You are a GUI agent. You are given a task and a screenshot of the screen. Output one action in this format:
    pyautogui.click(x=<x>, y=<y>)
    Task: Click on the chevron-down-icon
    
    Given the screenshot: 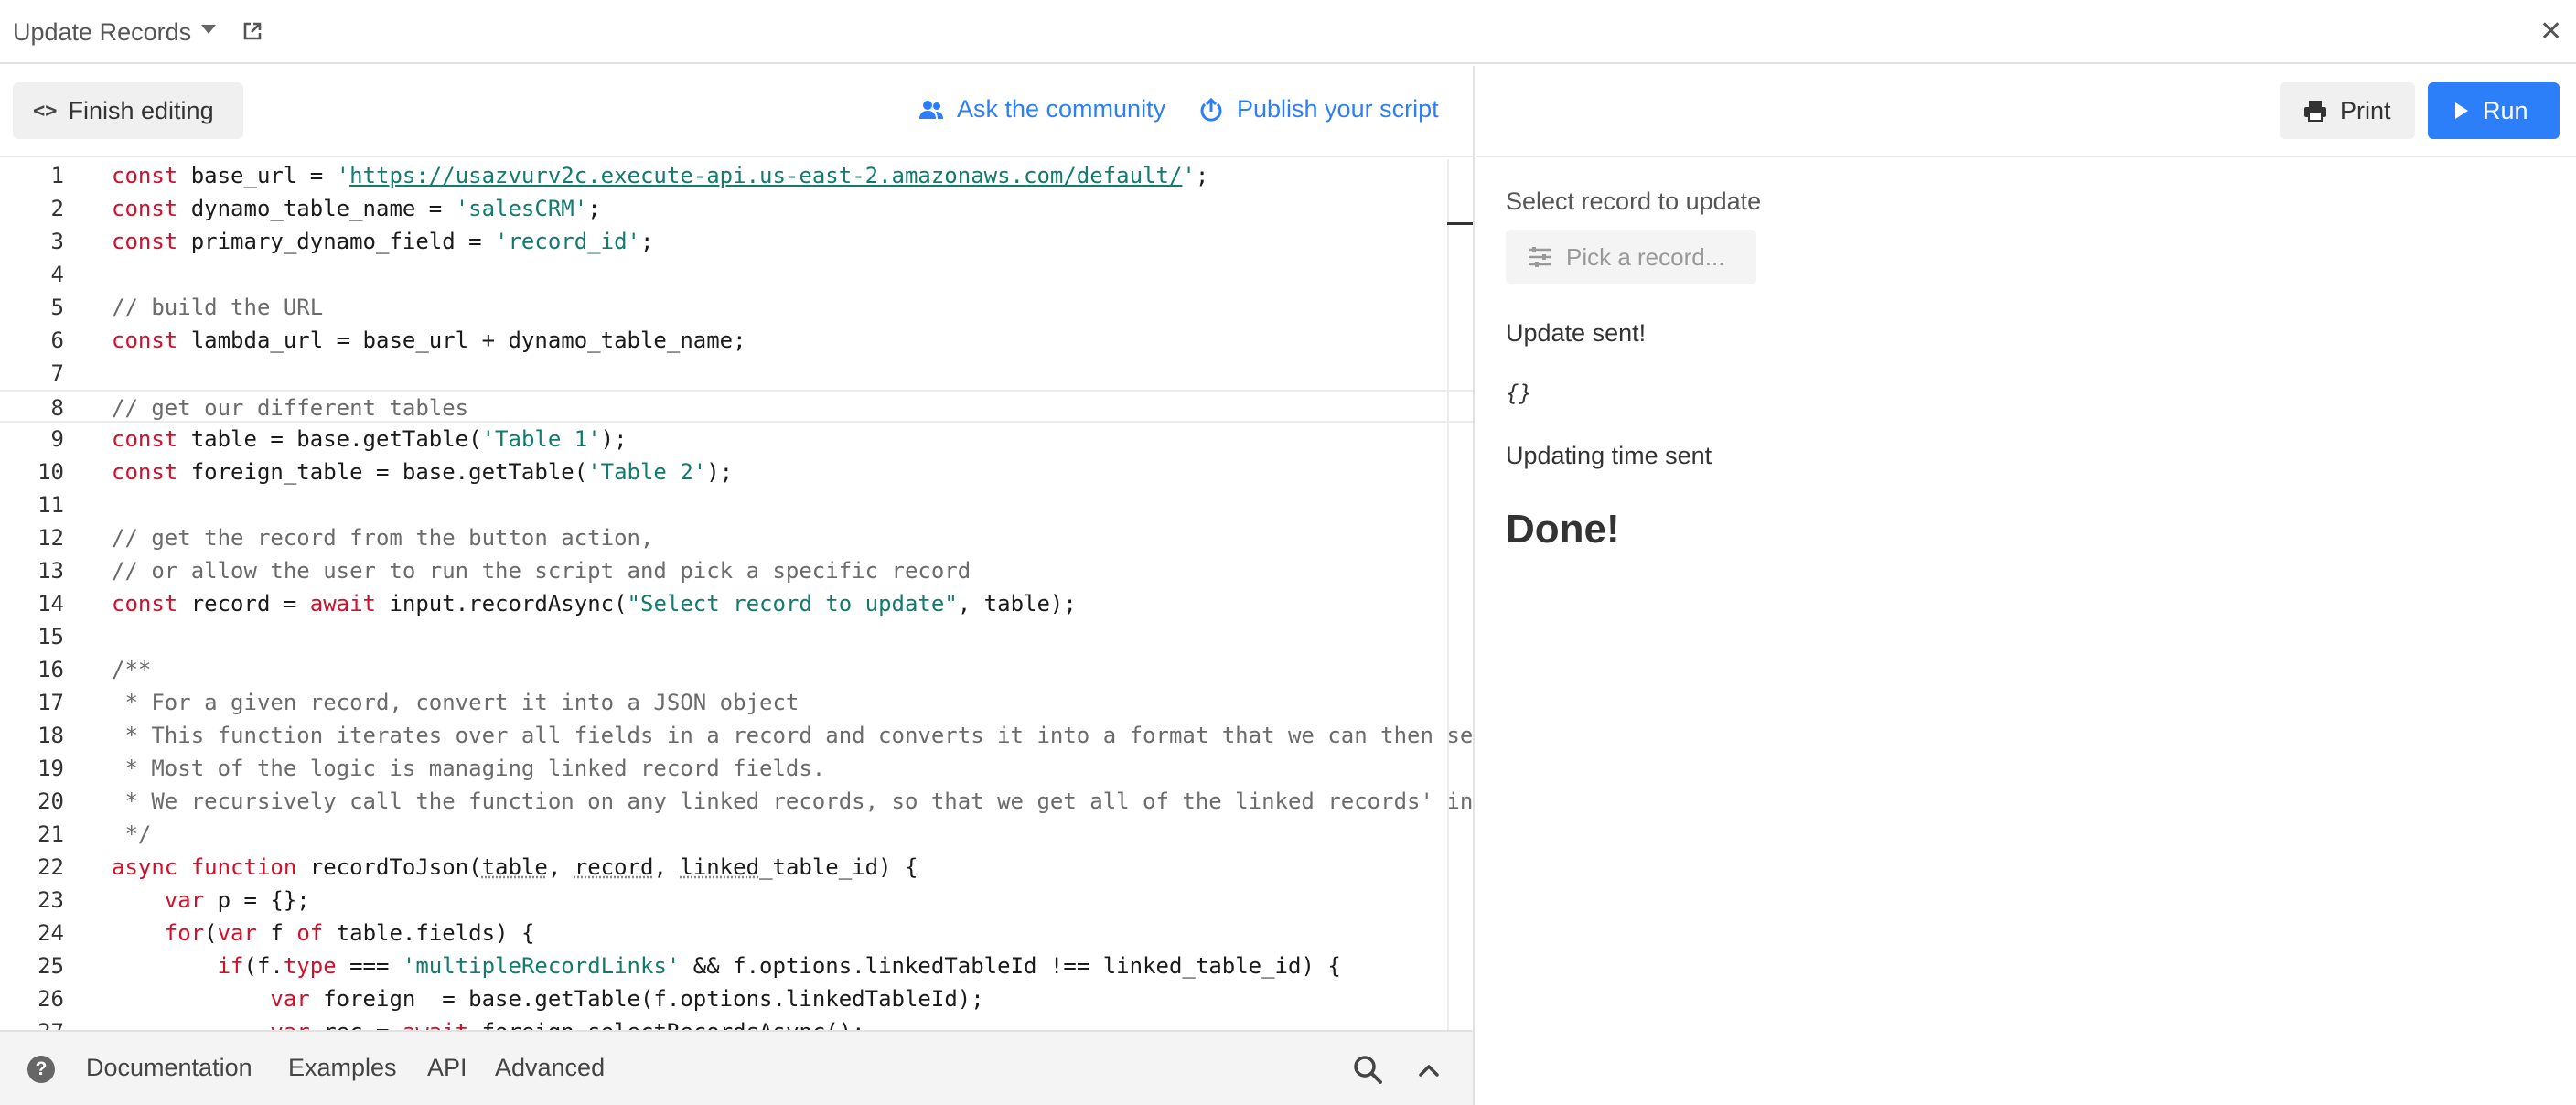 What is the action you would take?
    pyautogui.click(x=208, y=29)
    